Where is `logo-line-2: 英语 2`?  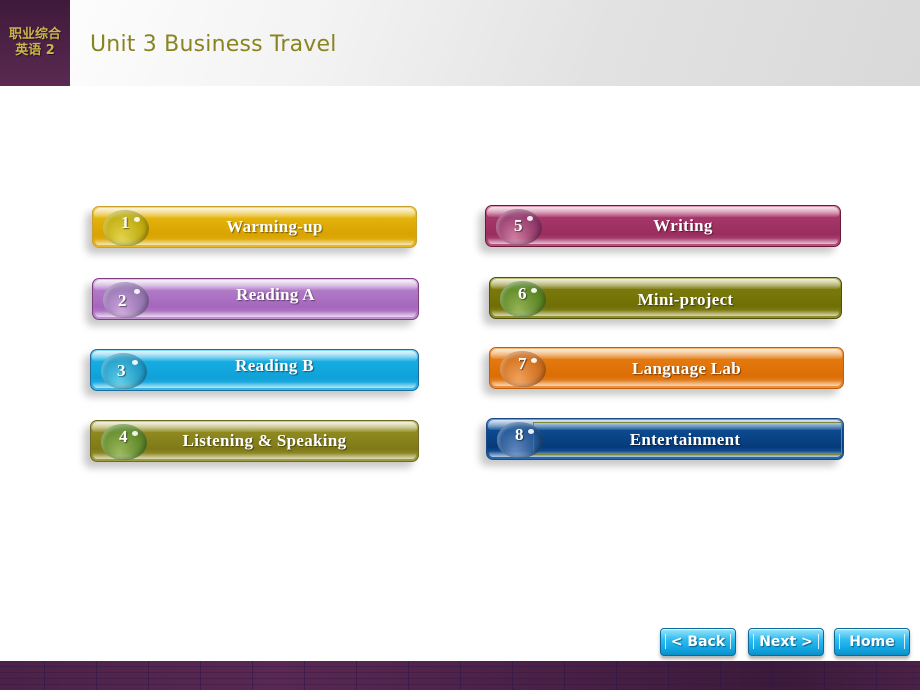
logo-line-2: 英语 2 is located at coordinates (35, 50).